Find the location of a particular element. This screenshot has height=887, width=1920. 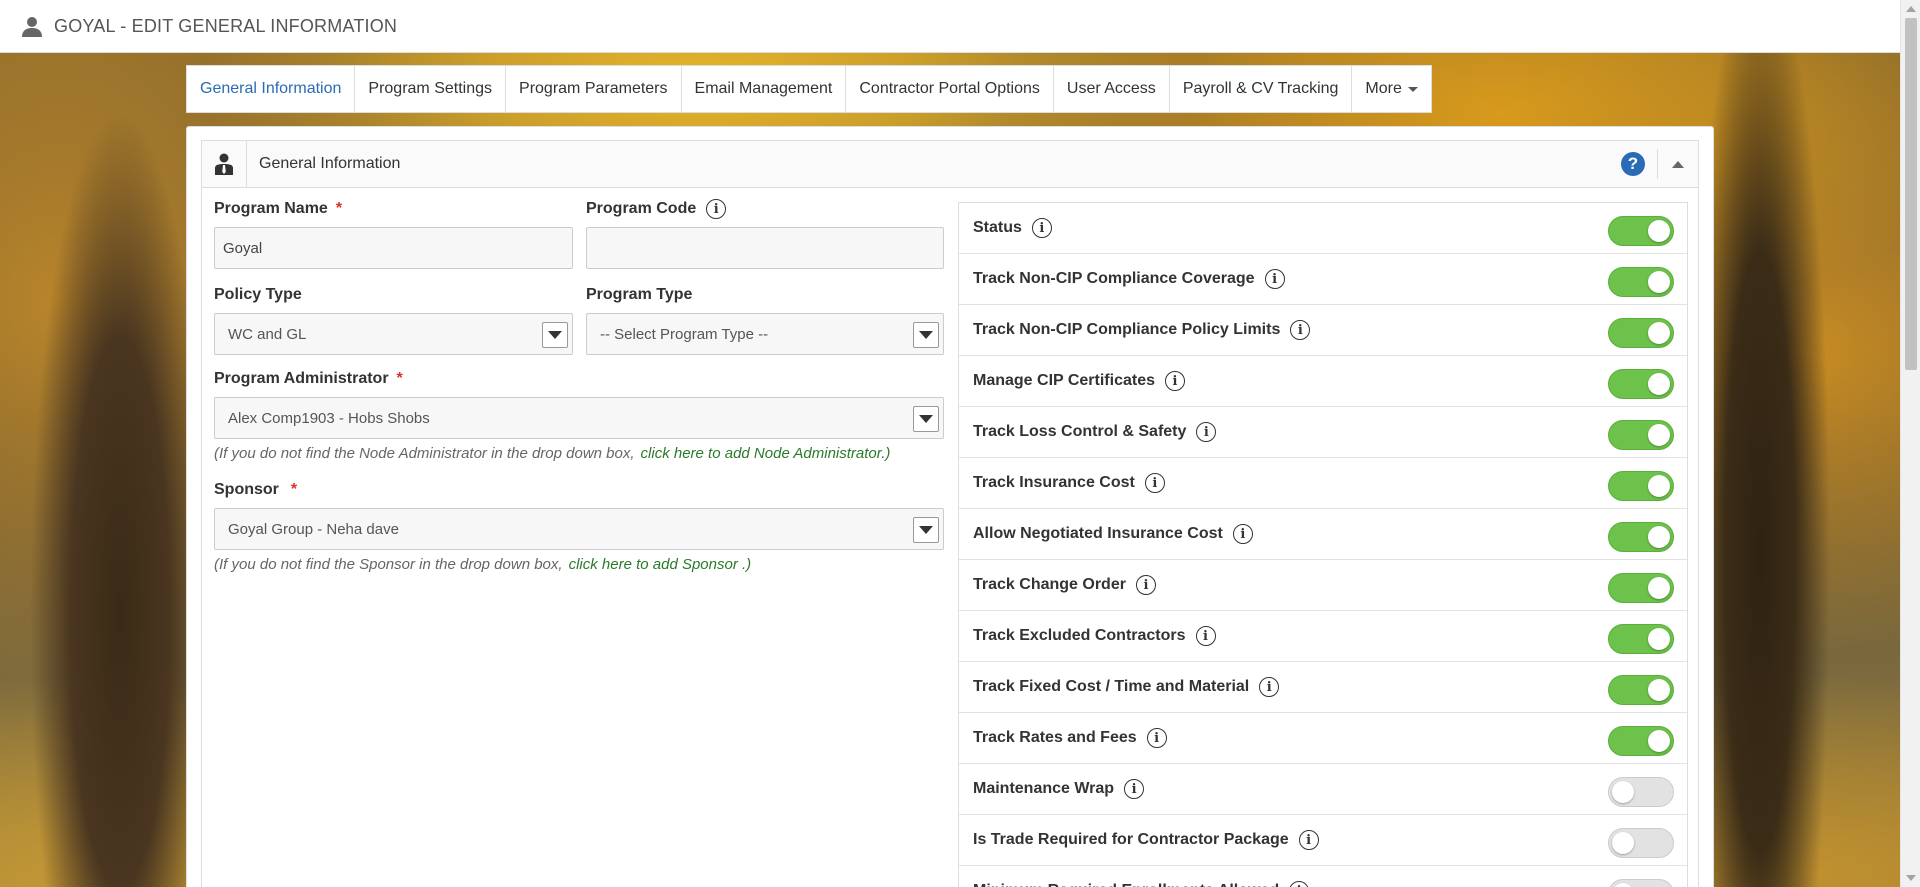

toggle-row: Track Change Order i is located at coordinates (1323, 585).